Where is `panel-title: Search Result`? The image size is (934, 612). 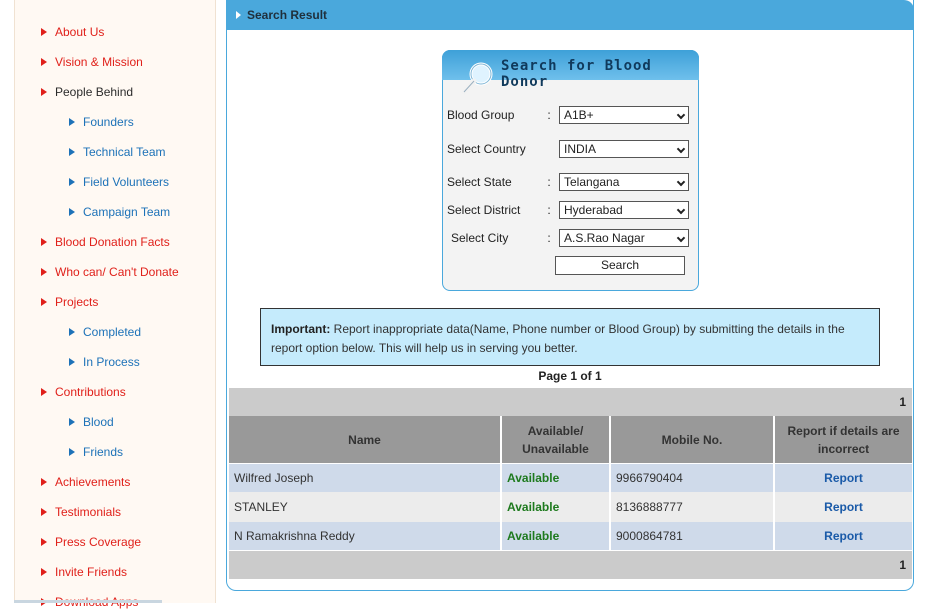 panel-title: Search Result is located at coordinates (287, 15).